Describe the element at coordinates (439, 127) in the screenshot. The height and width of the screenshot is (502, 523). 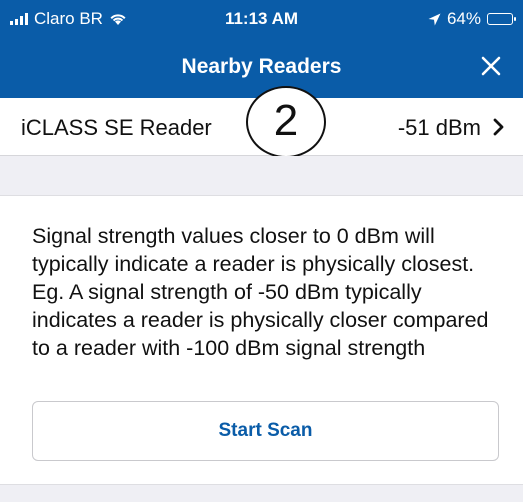
I see `reader-signal-strength: -51 dBm` at that location.